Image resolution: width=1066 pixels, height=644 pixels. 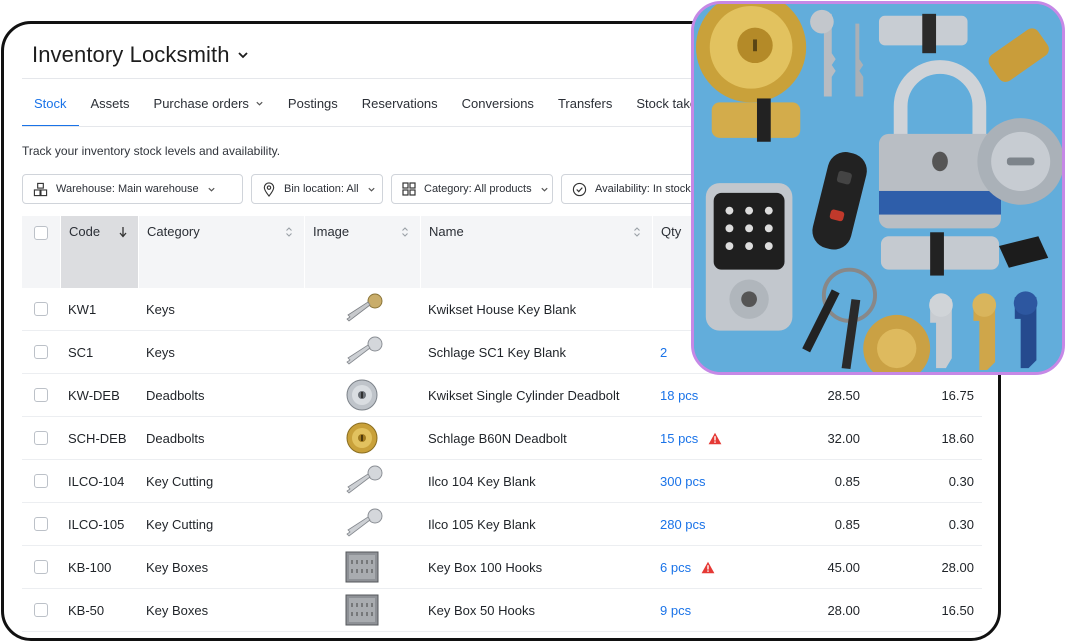 I want to click on qty-link: 280 pcs, so click(x=683, y=524).